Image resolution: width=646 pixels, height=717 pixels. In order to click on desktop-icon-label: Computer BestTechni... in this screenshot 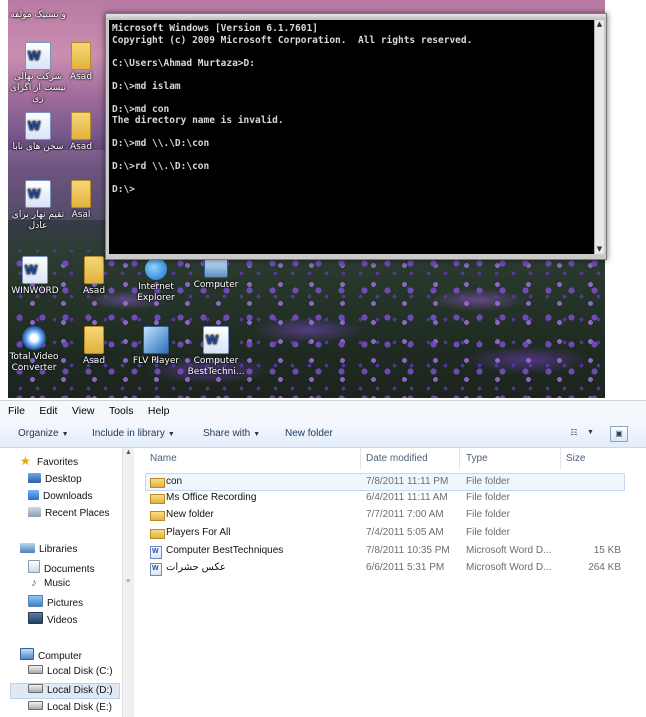, I will do `click(216, 366)`.